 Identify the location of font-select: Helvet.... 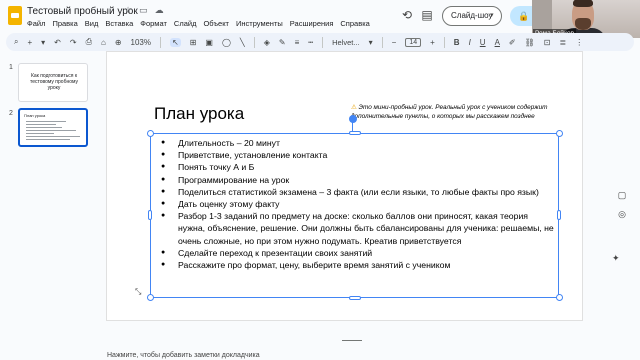
(346, 42).